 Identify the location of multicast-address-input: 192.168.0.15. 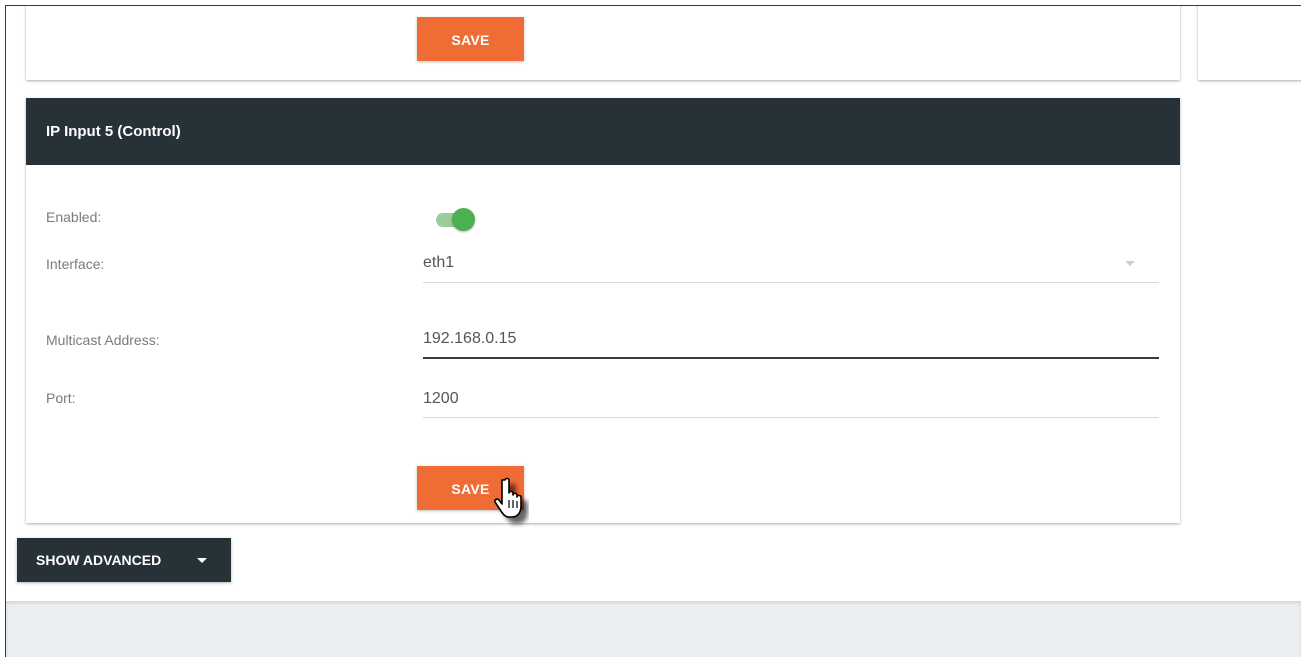
(469, 339).